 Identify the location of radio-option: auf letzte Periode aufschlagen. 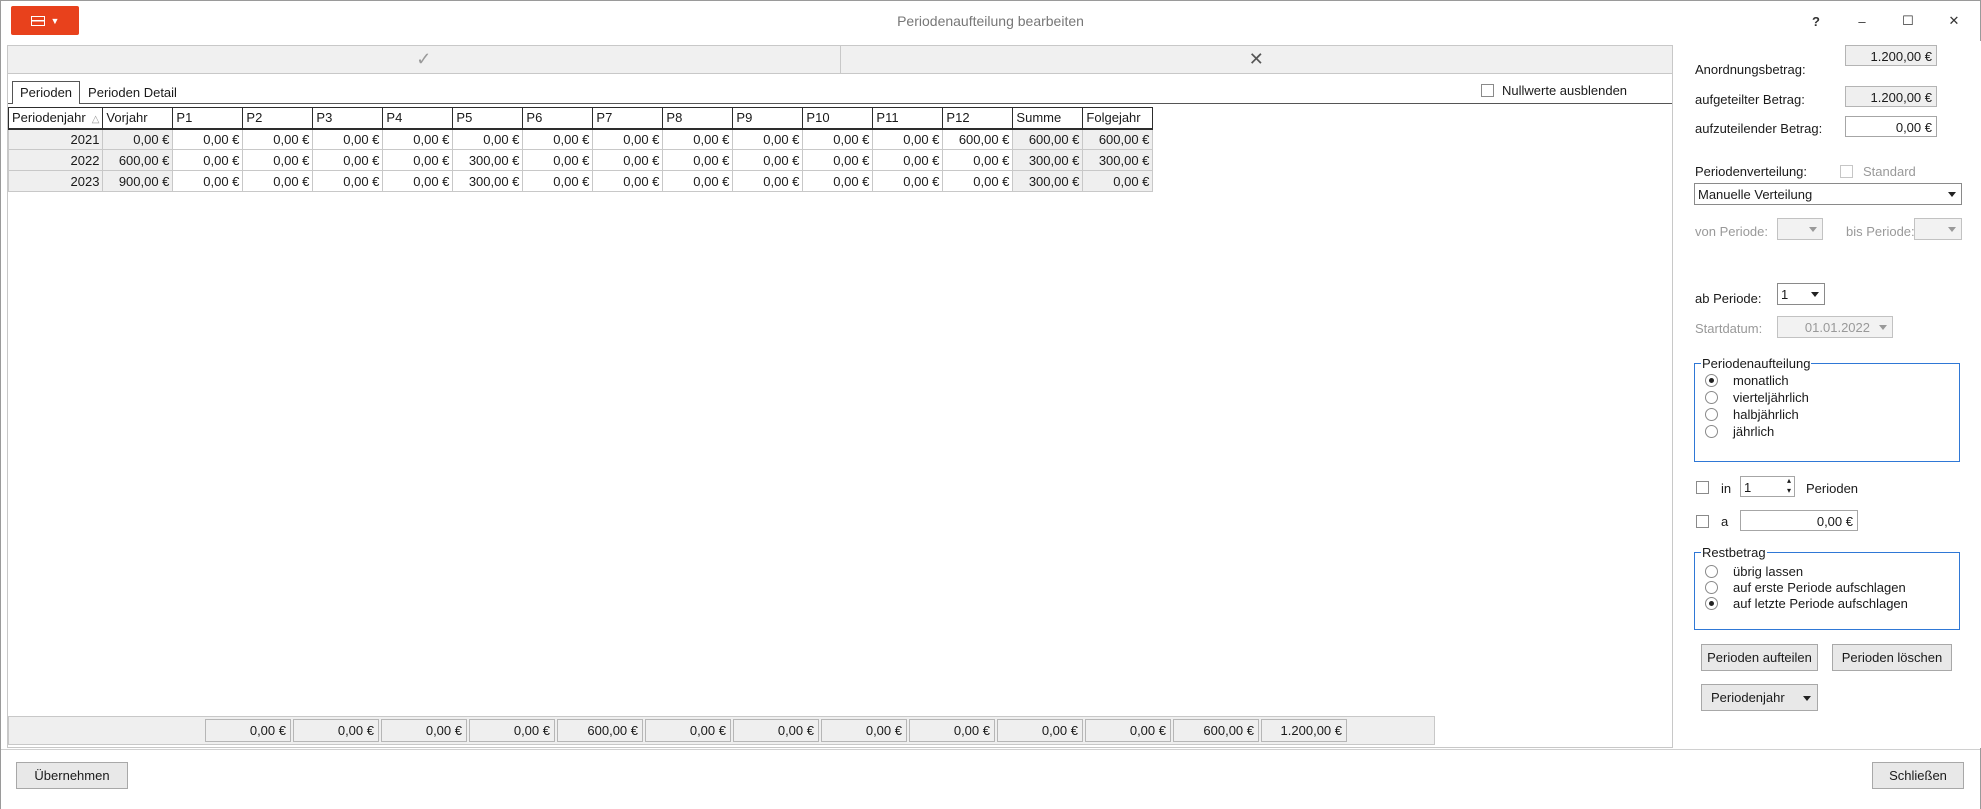
(1806, 603).